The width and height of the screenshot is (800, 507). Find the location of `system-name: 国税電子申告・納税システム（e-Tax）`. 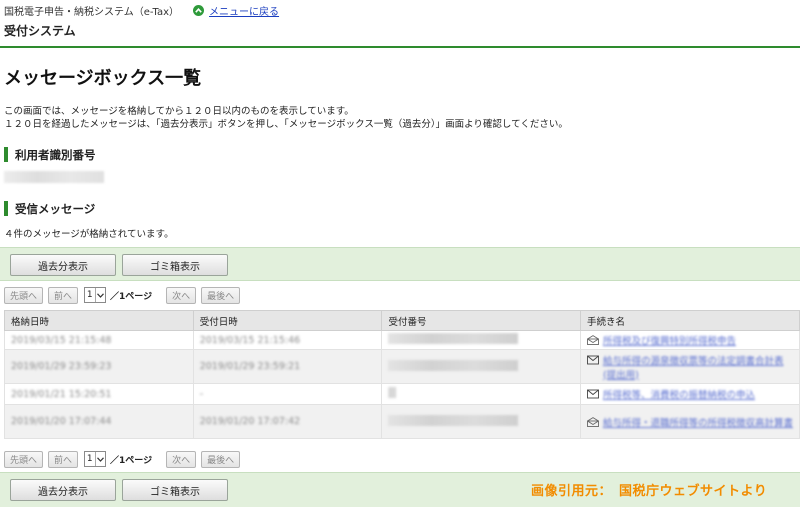

system-name: 国税電子申告・納税システム（e-Tax） is located at coordinates (92, 12).